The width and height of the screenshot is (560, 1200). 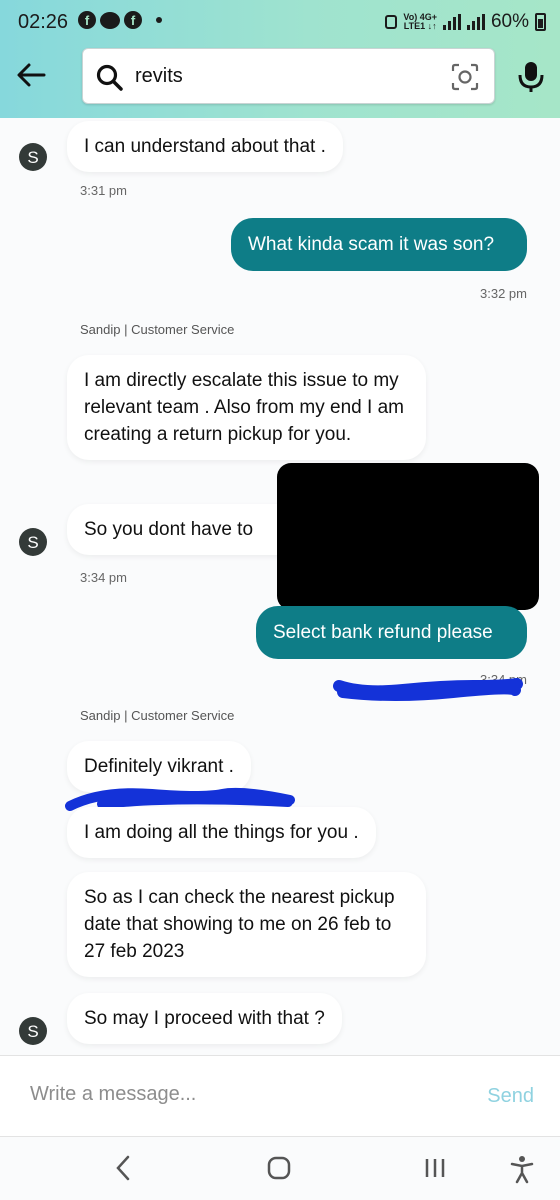 What do you see at coordinates (428, 689) in the screenshot?
I see `redaction-scribble` at bounding box center [428, 689].